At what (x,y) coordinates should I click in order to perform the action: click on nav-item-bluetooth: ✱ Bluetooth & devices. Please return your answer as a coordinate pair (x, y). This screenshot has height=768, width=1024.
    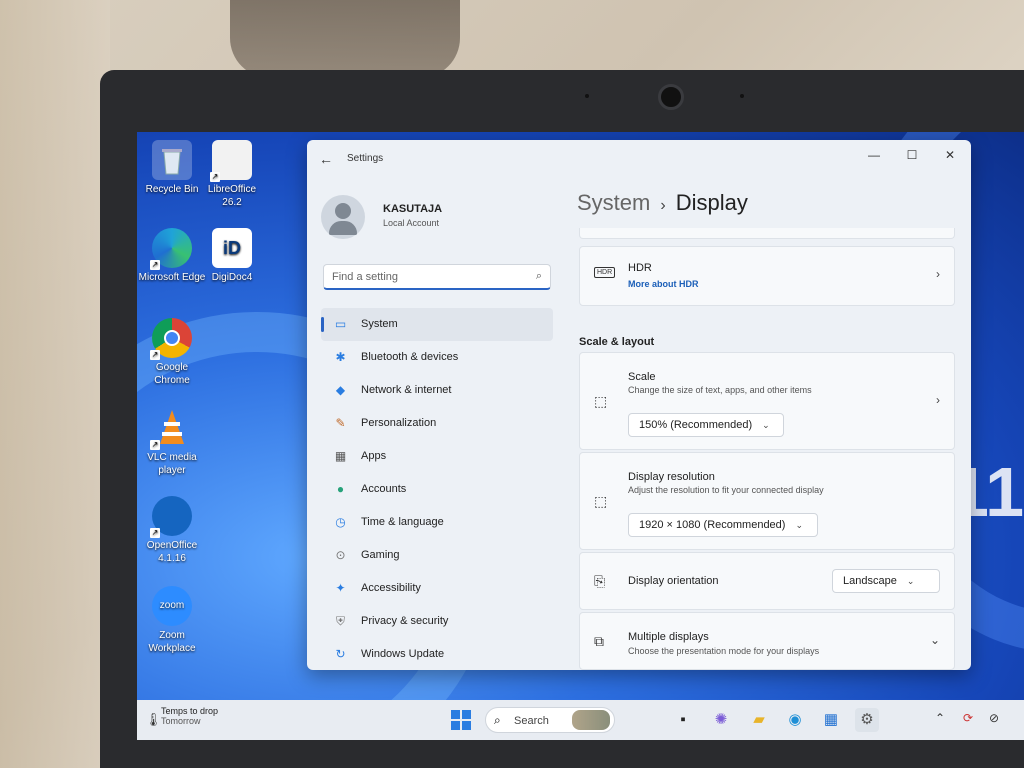
    Looking at the image, I should click on (437, 357).